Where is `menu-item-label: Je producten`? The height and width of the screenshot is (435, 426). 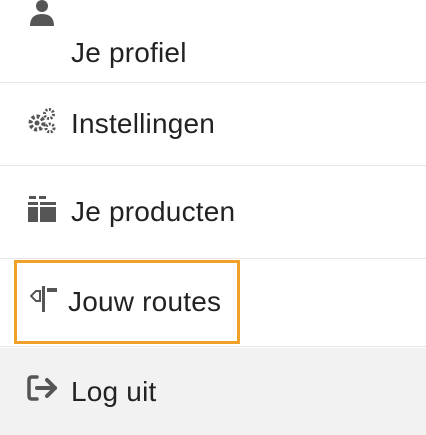
menu-item-label: Je producten is located at coordinates (153, 211).